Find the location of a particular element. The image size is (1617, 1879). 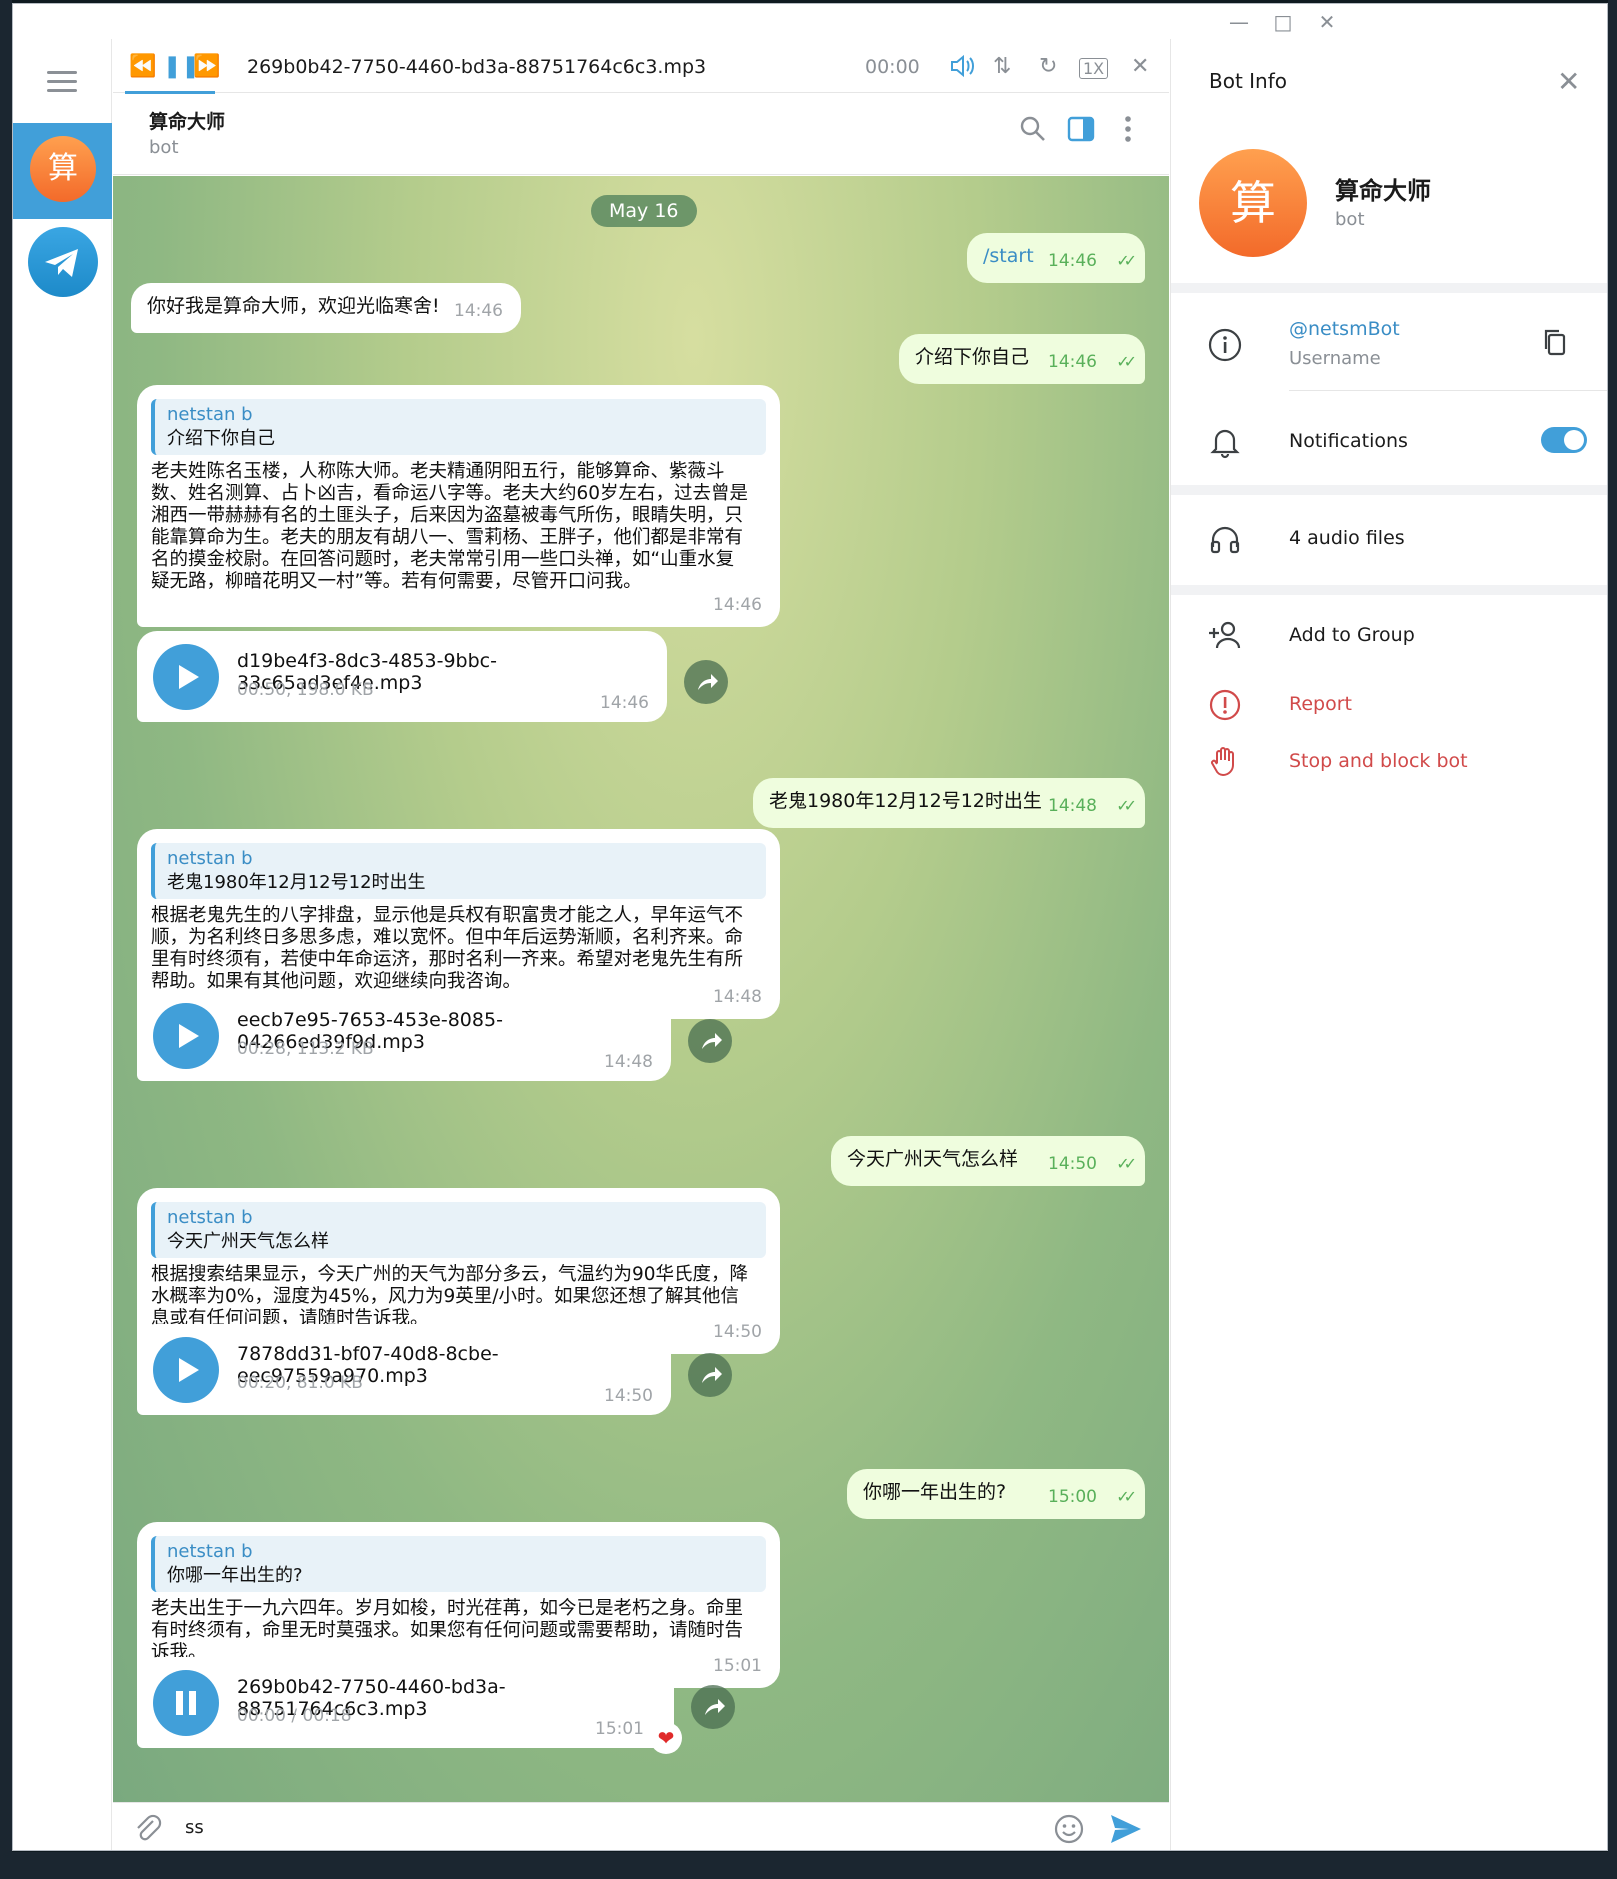

row-divider is located at coordinates (1448, 390).